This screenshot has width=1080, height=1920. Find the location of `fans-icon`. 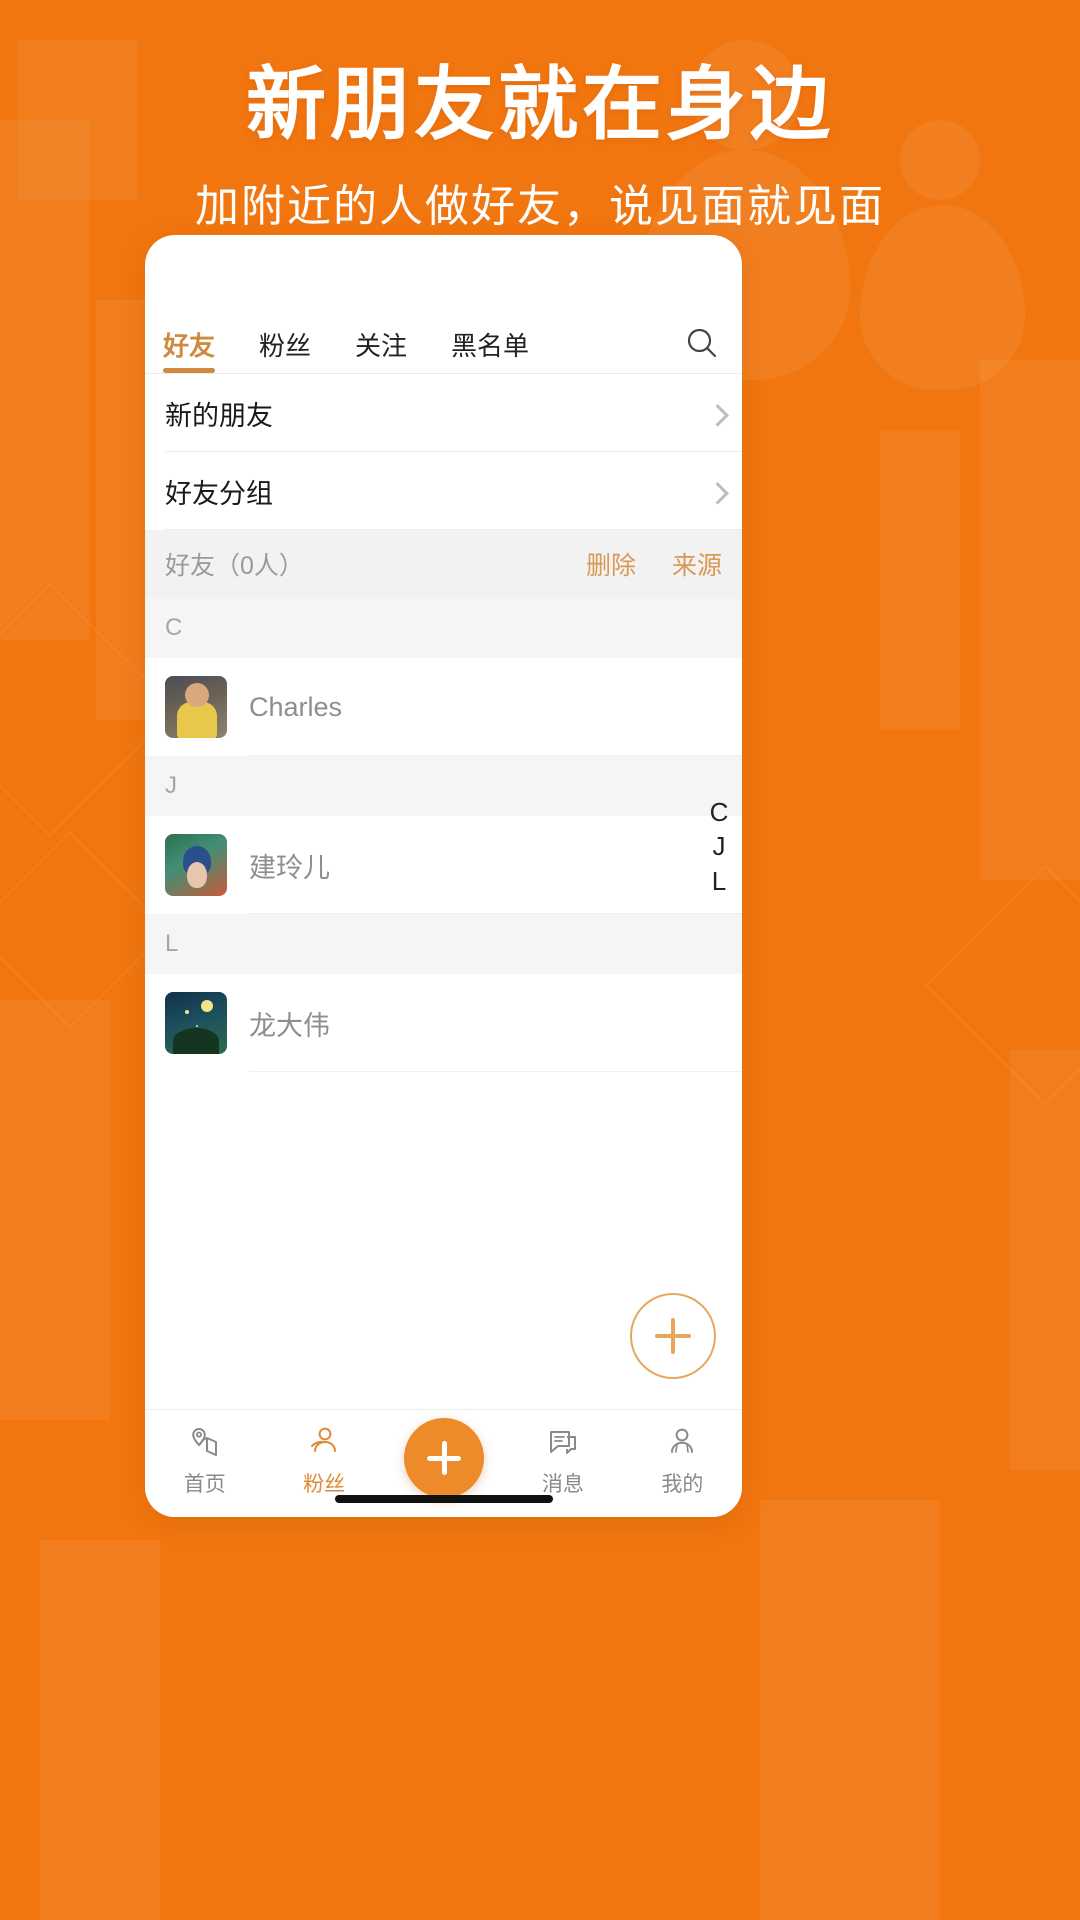

fans-icon is located at coordinates (324, 1442).